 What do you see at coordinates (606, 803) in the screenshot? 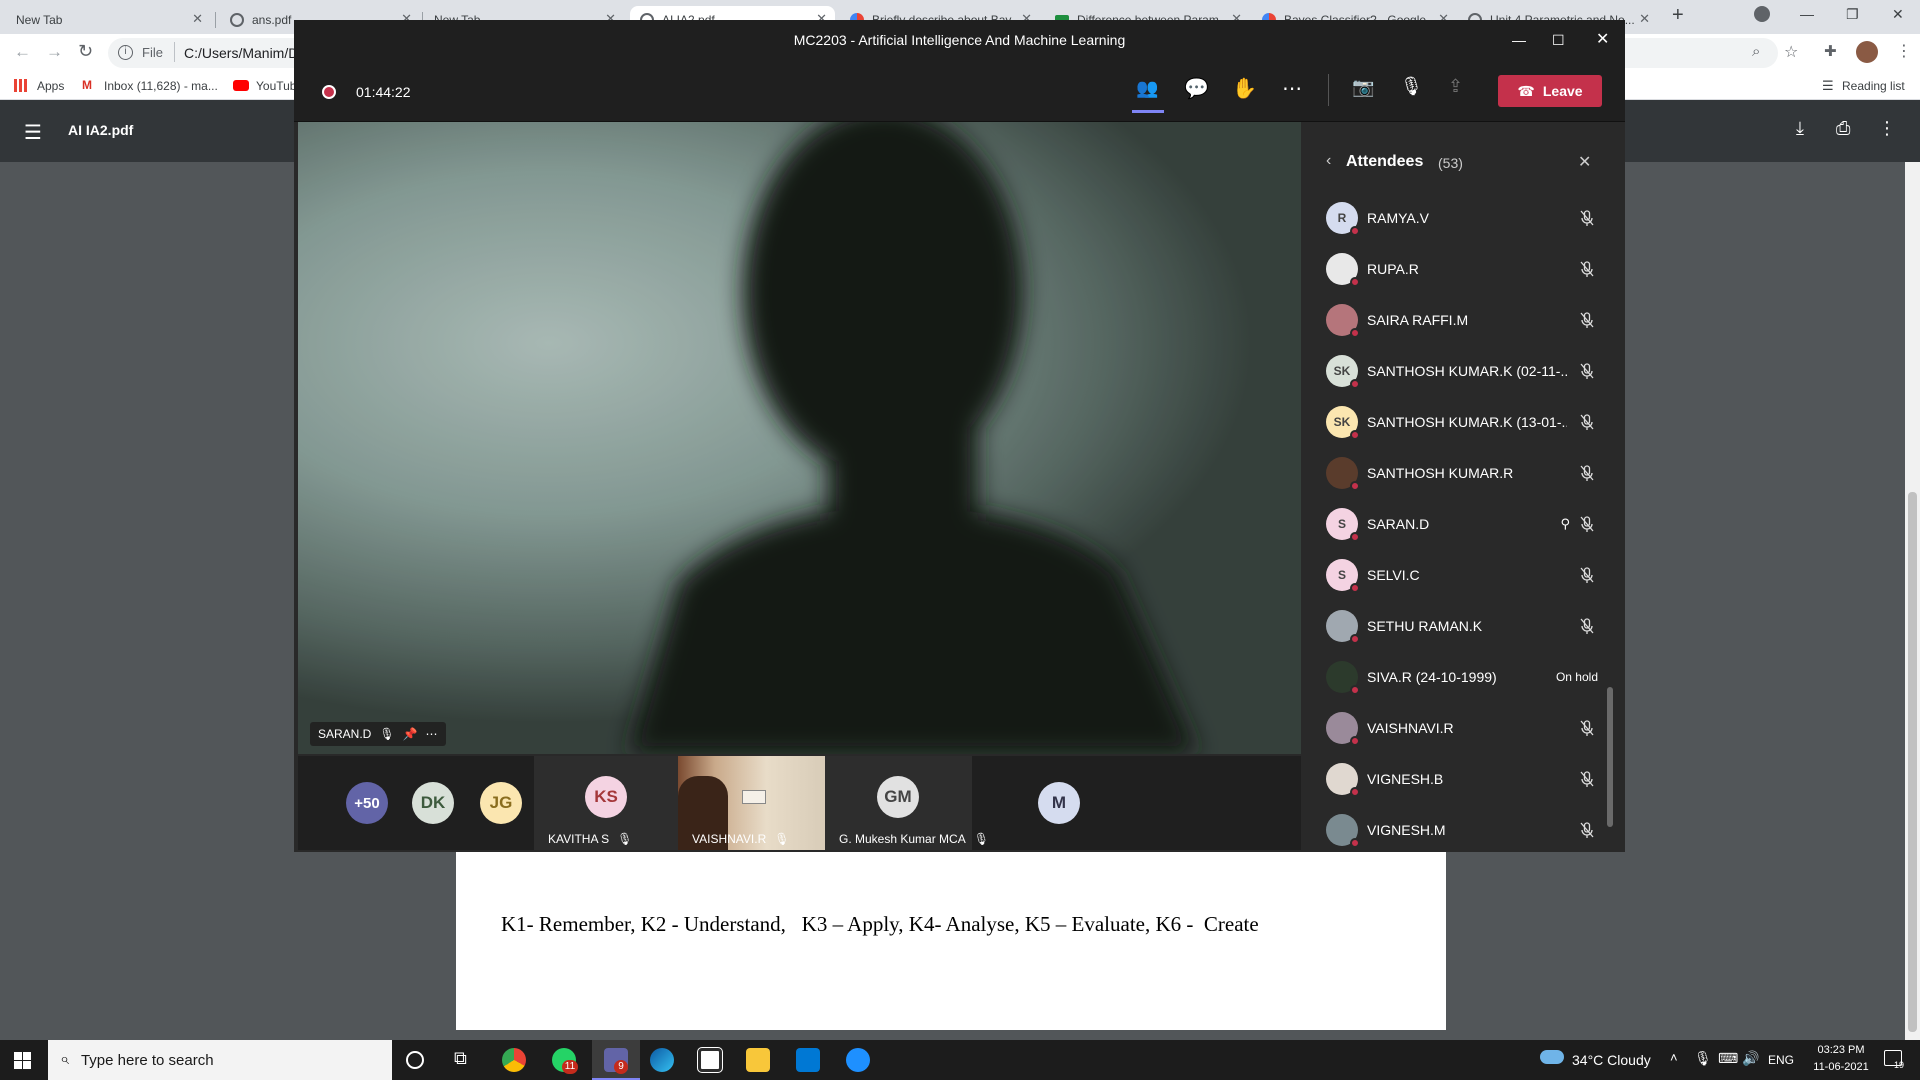
I see `participant-tile: KS KAVITHA S 🎙` at bounding box center [606, 803].